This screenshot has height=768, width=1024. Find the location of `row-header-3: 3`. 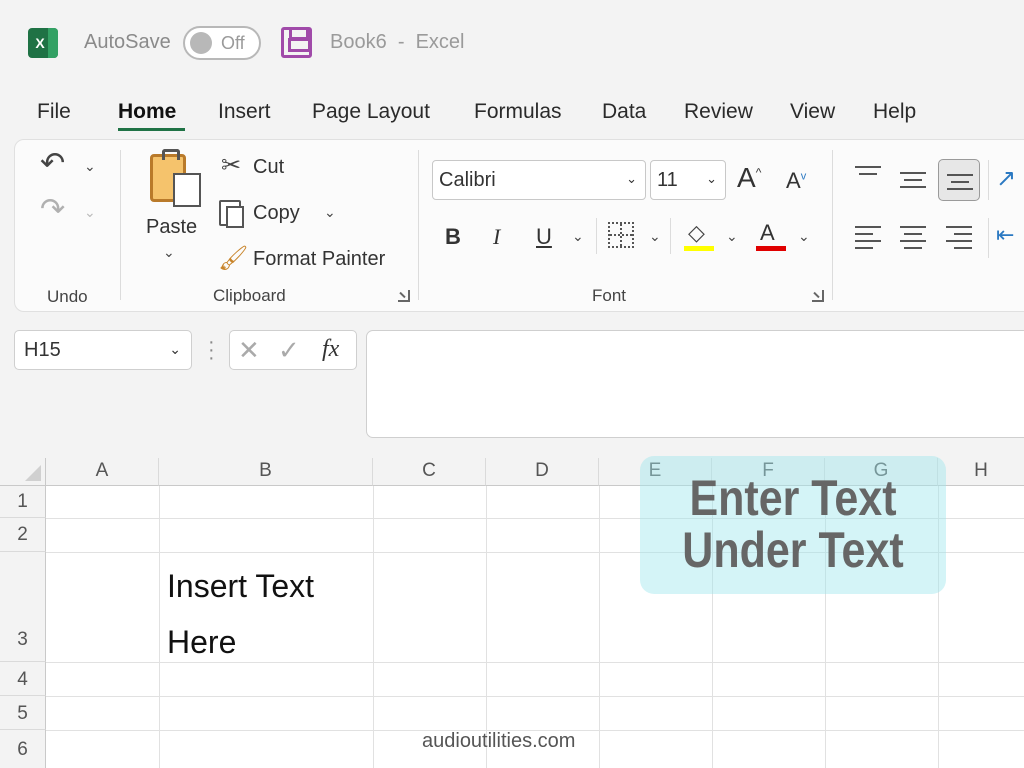

row-header-3: 3 is located at coordinates (23, 607).